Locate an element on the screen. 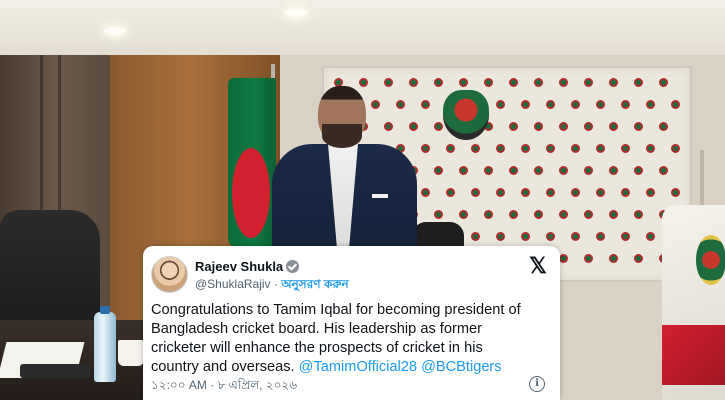 The width and height of the screenshot is (725, 400). cup is located at coordinates (131, 353).